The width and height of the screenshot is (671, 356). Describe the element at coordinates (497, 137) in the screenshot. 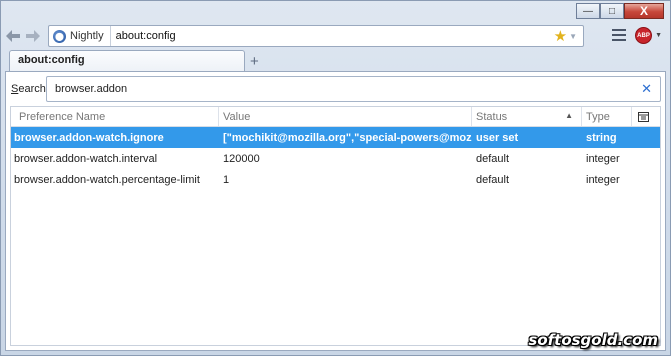

I see `preference-status-cell: user set` at that location.